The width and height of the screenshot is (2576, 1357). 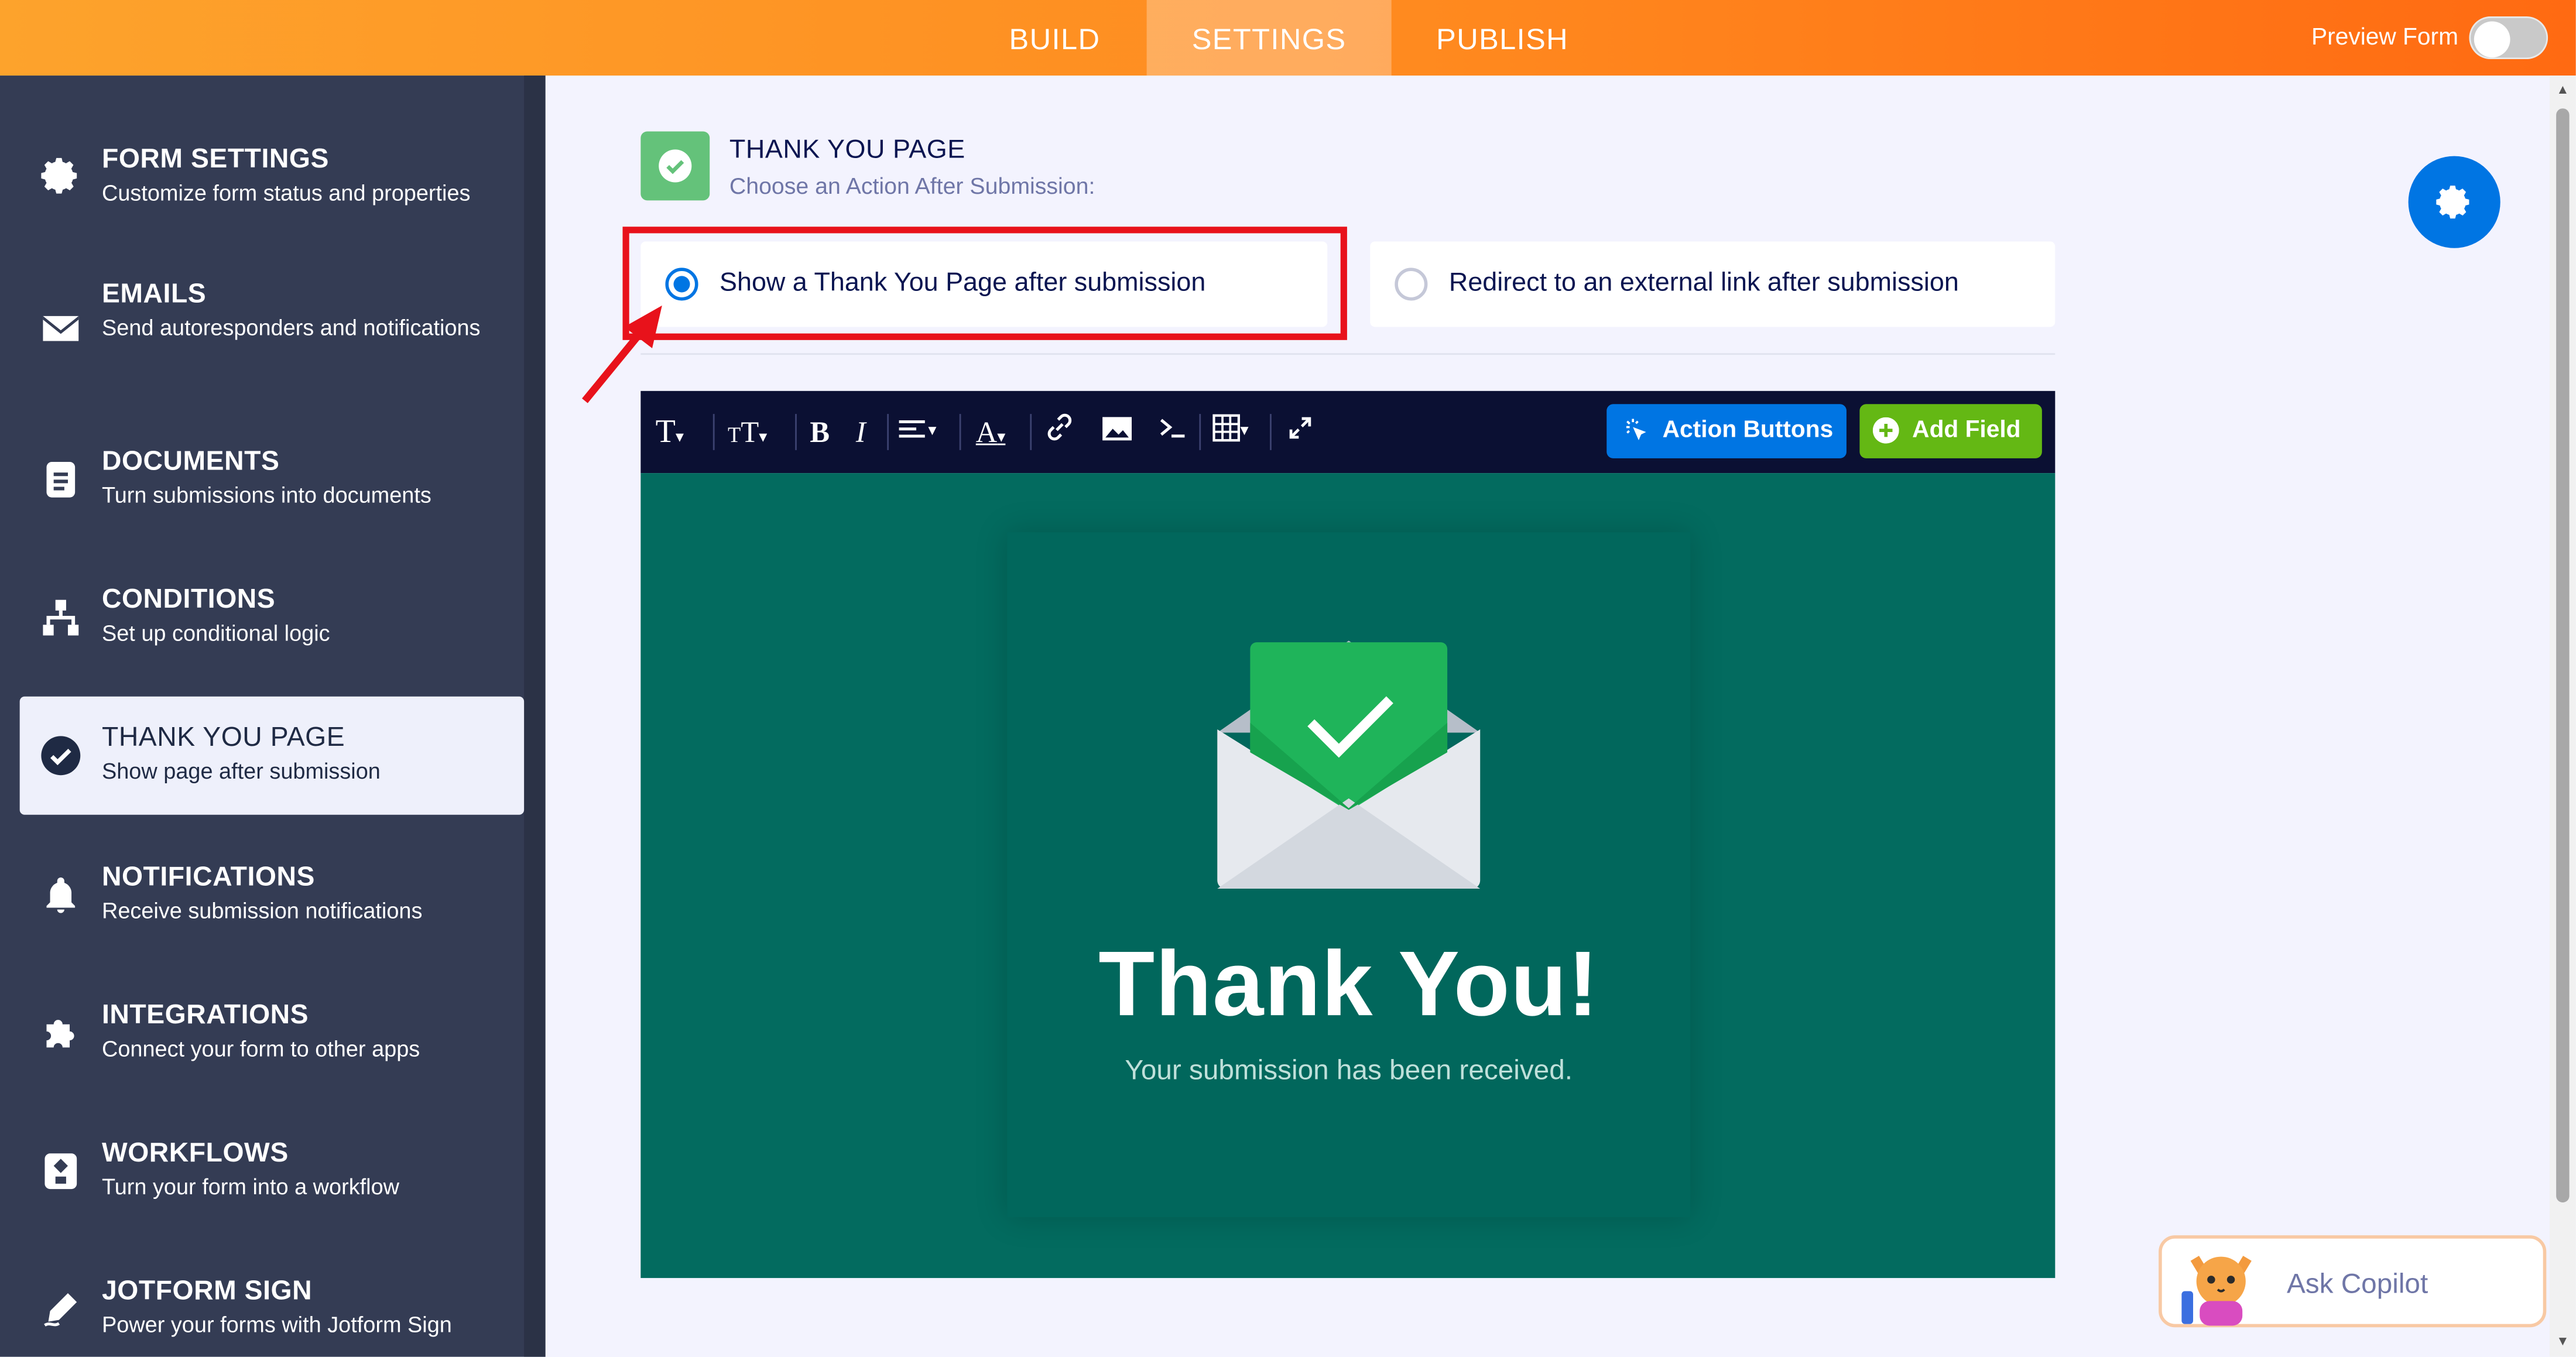 I want to click on pen-icon, so click(x=60, y=1309).